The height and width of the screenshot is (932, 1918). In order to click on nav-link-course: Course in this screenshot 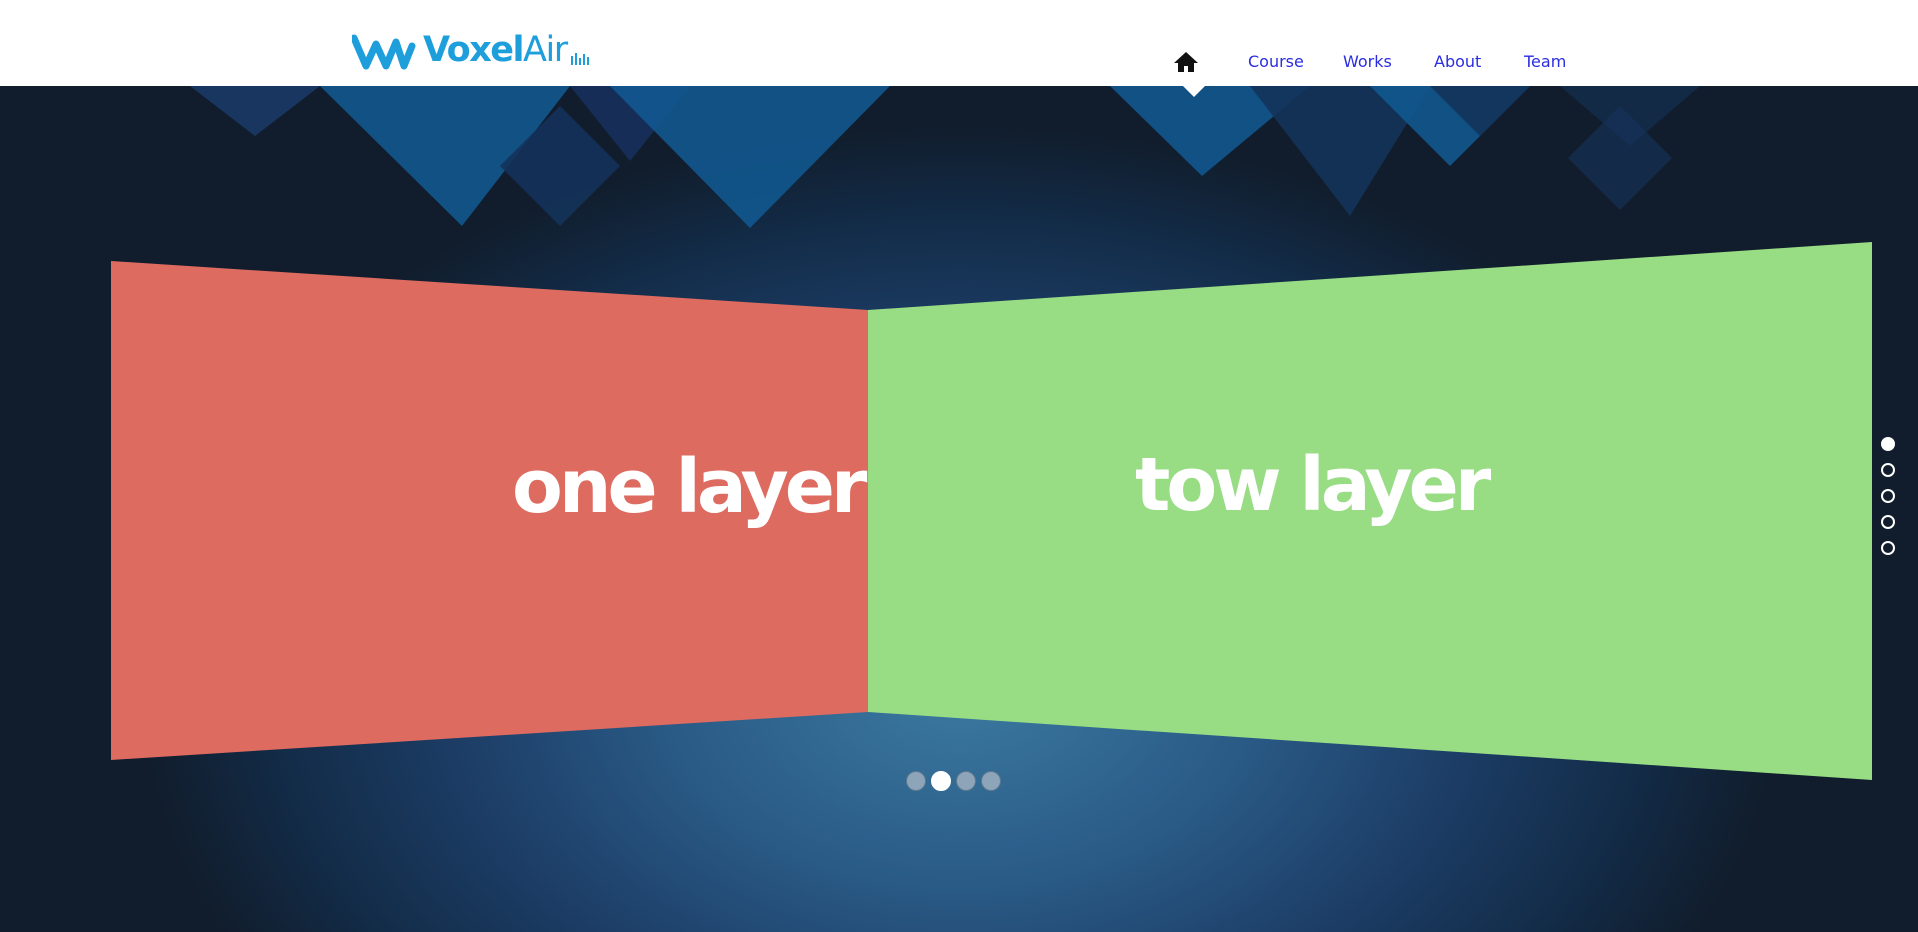, I will do `click(1276, 61)`.